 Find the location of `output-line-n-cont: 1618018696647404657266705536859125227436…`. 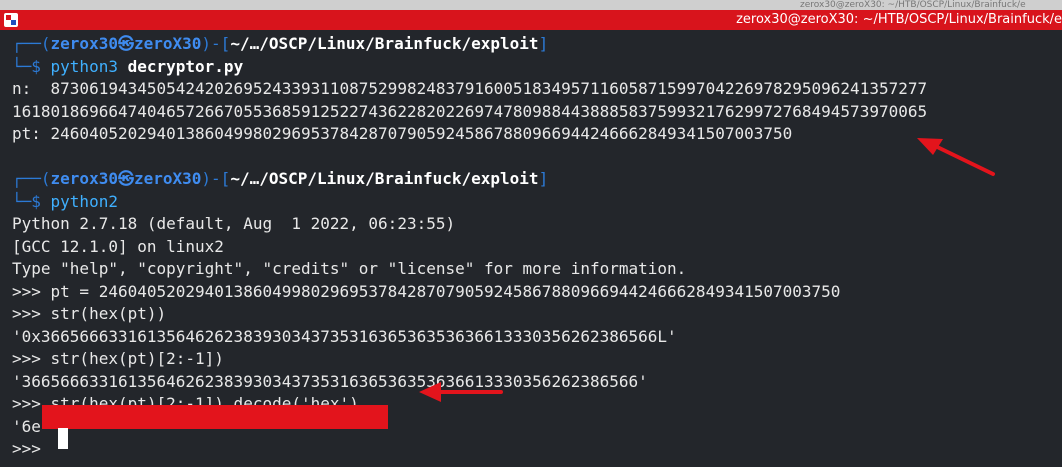

output-line-n-cont: 1618018696647404657266705536859125227436… is located at coordinates (470, 111).